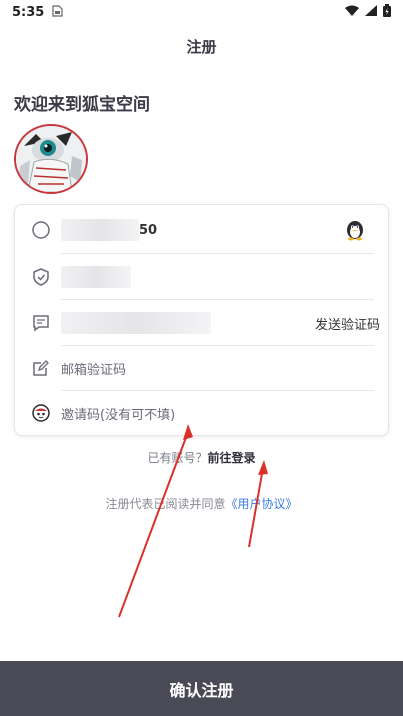  Describe the element at coordinates (118, 415) in the screenshot. I see `invite-code-placeholder: 邀请码(没有可不填)` at that location.